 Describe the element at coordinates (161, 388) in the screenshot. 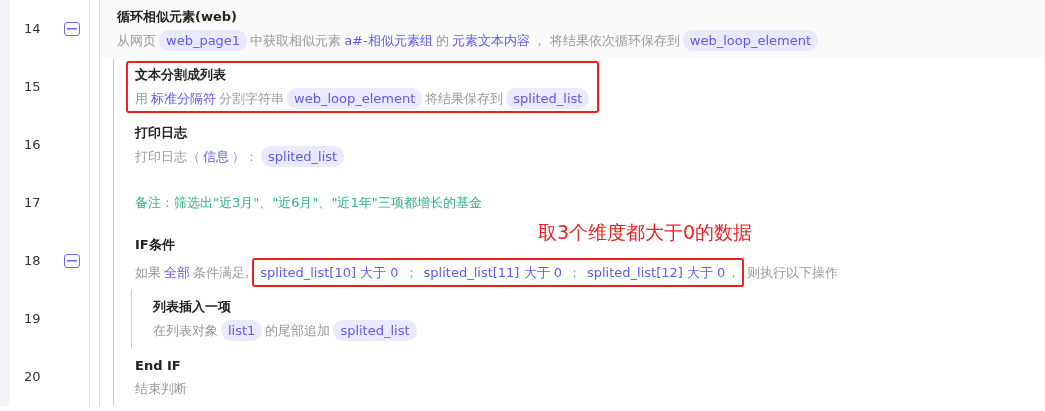

I see `description-text: 结束判断` at that location.